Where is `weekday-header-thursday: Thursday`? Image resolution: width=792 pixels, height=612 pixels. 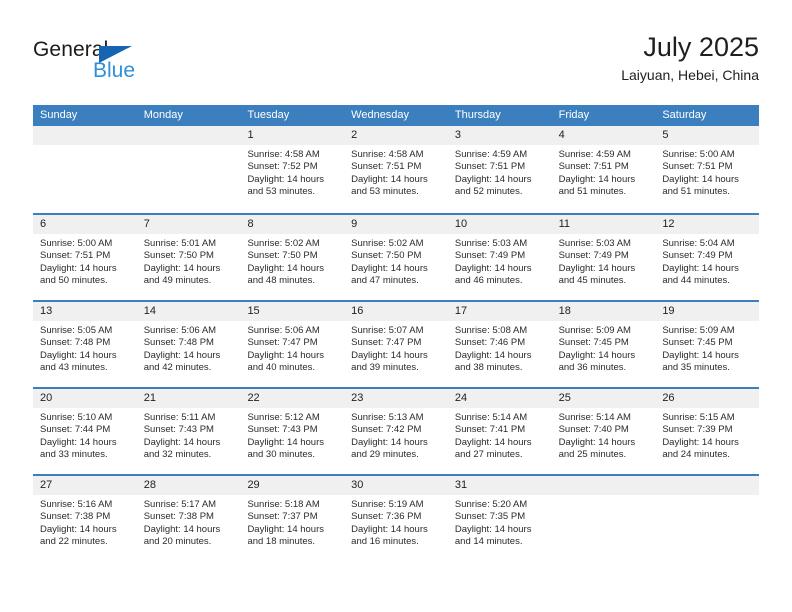 weekday-header-thursday: Thursday is located at coordinates (477, 115).